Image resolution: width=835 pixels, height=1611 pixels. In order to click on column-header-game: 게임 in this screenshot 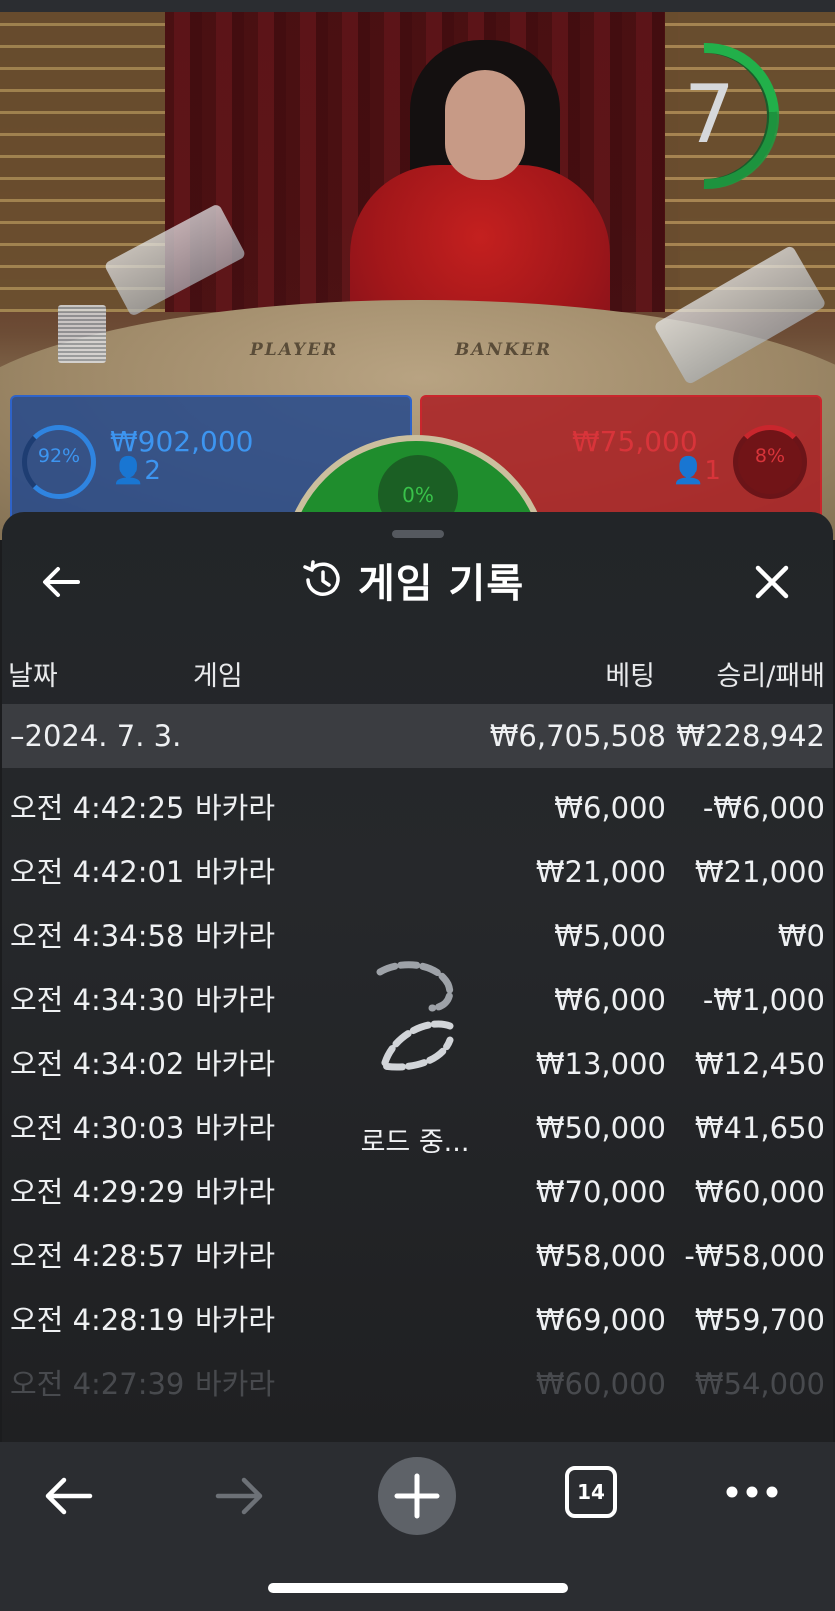, I will do `click(218, 676)`.